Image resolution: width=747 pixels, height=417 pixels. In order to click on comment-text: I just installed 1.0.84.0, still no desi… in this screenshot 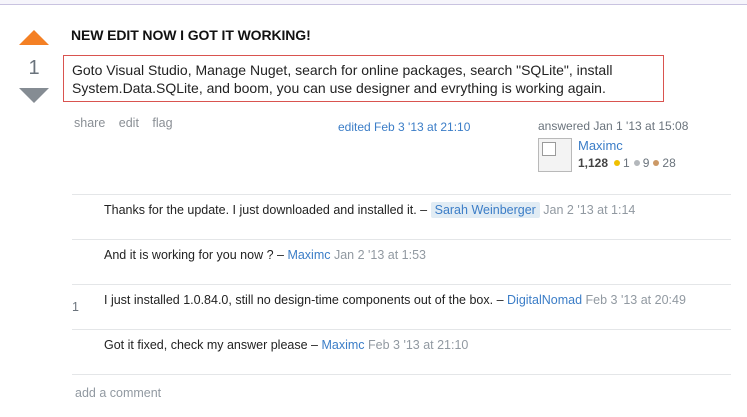, I will do `click(306, 300)`.